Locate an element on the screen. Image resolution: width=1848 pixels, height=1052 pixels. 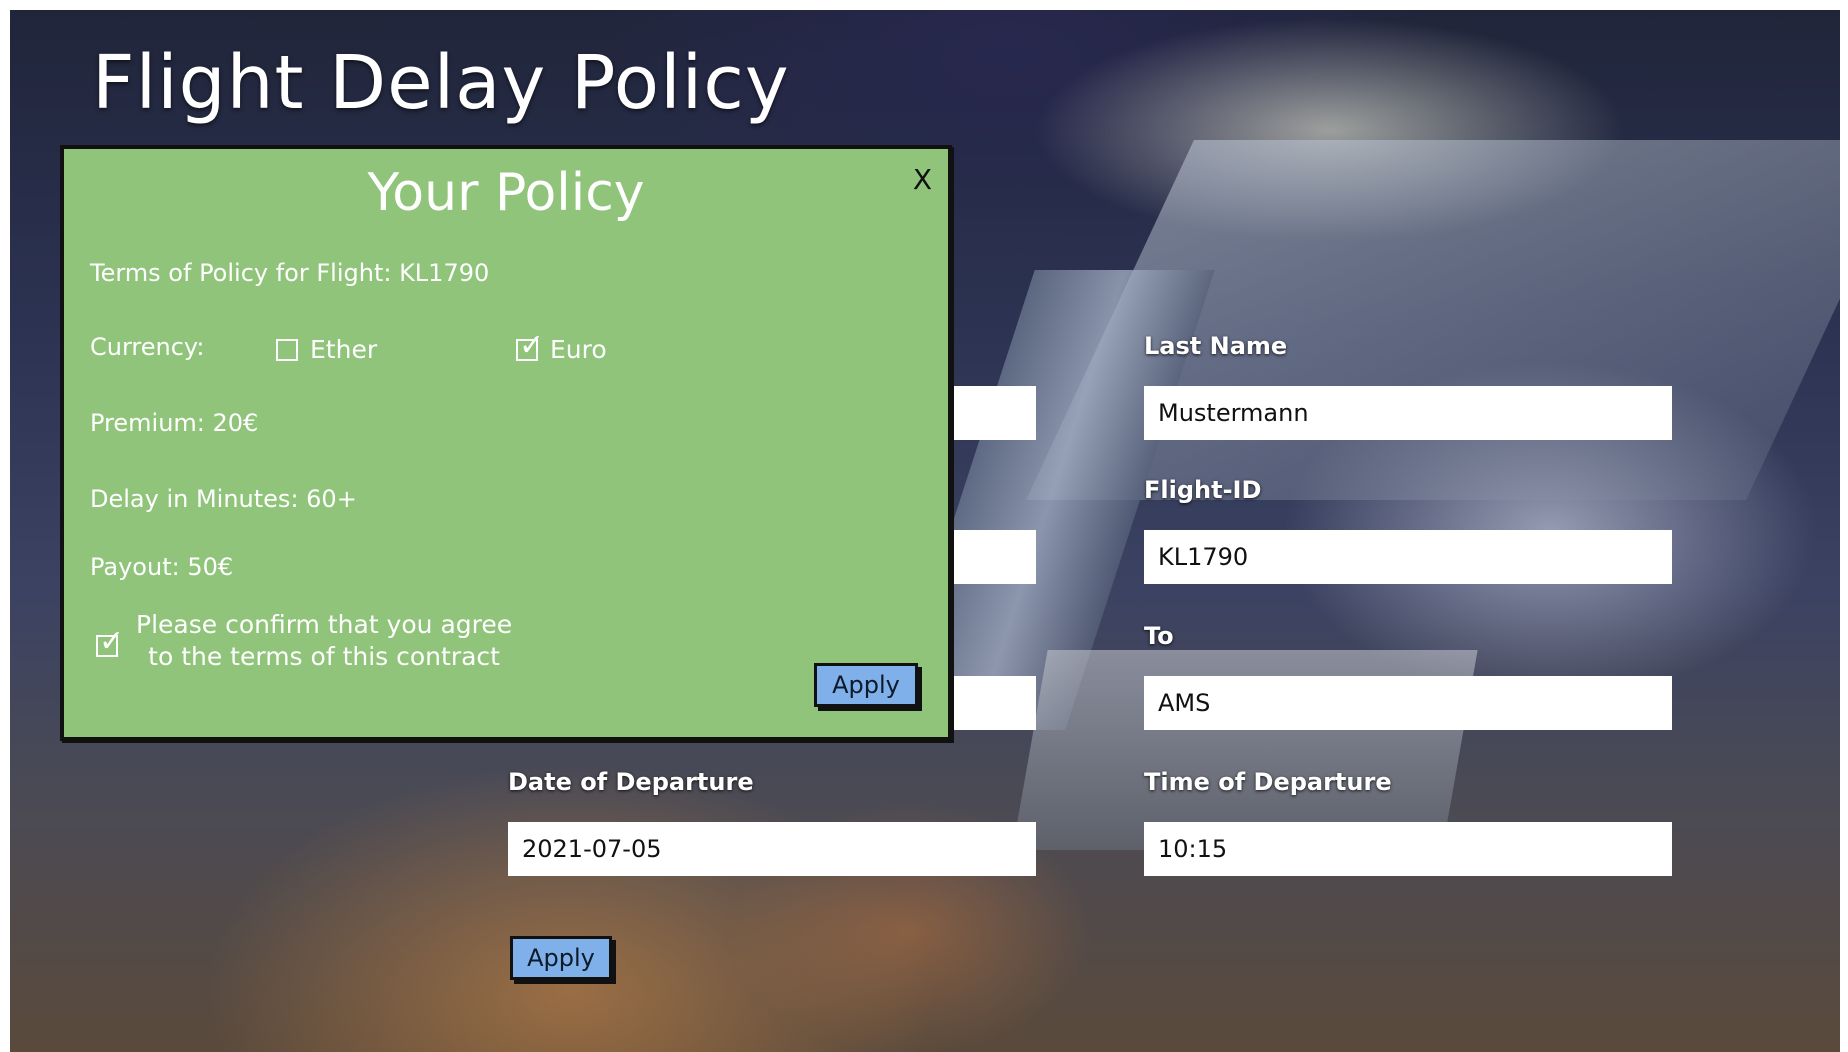
currency-ether-label: Ether is located at coordinates (344, 349).